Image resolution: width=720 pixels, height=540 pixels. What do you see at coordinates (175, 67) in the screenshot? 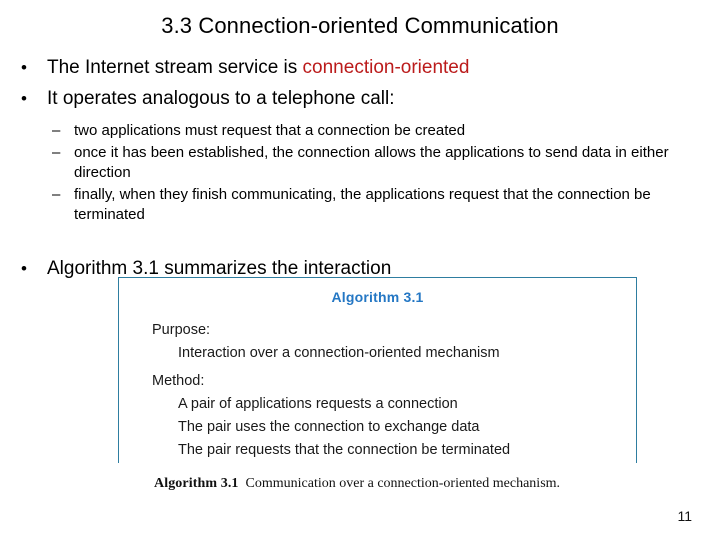
I see `bullet-item-1-plain: The Internet stream service is` at bounding box center [175, 67].